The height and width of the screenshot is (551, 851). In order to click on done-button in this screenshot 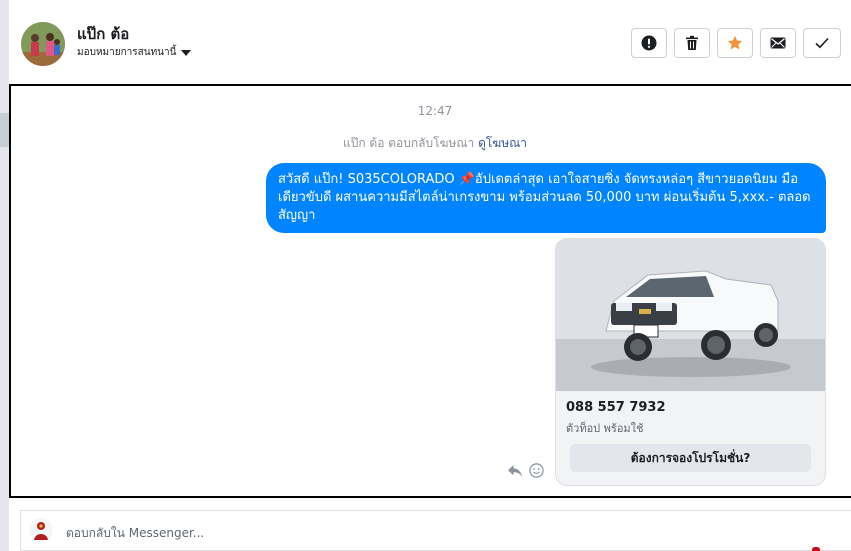, I will do `click(822, 43)`.